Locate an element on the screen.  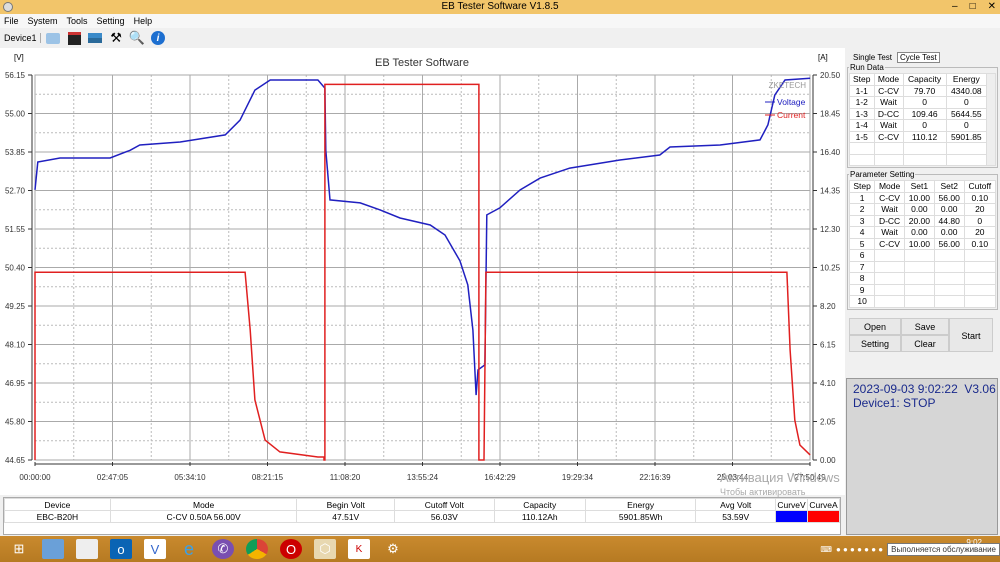
clock: 9:02 is located at coordinates (974, 542).